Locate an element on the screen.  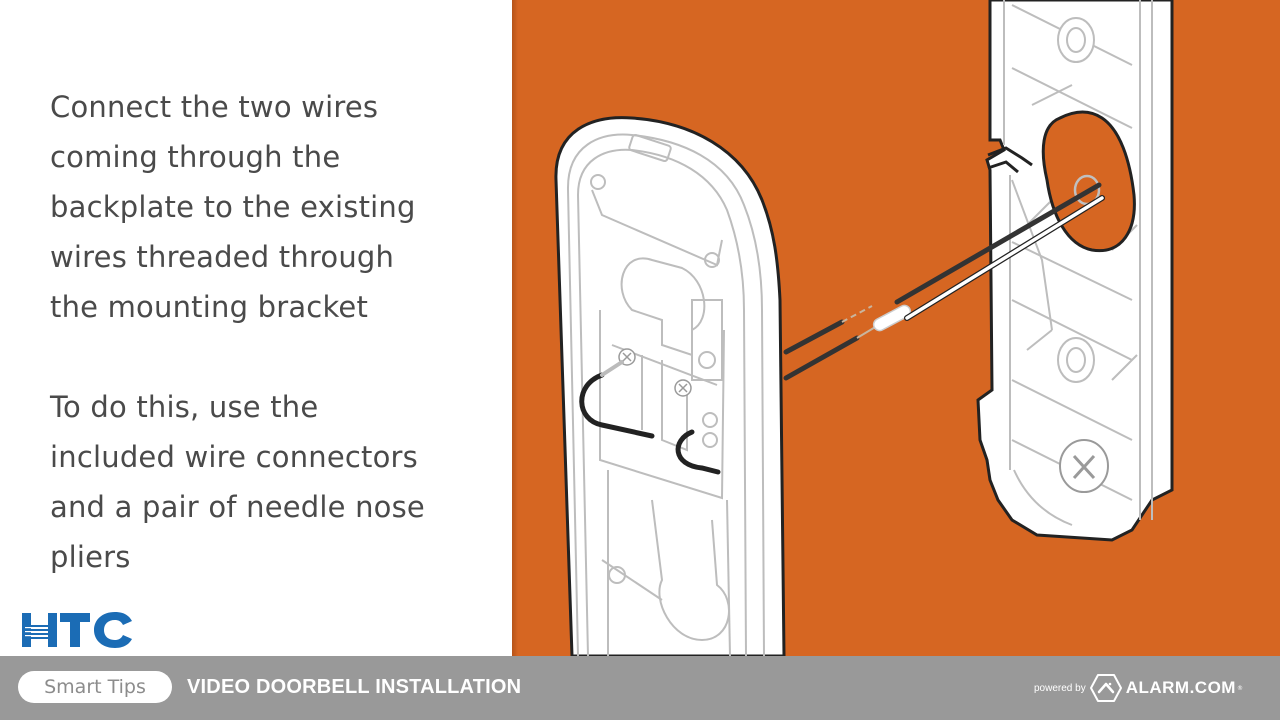
doorbell-backplate is located at coordinates (670, 386).